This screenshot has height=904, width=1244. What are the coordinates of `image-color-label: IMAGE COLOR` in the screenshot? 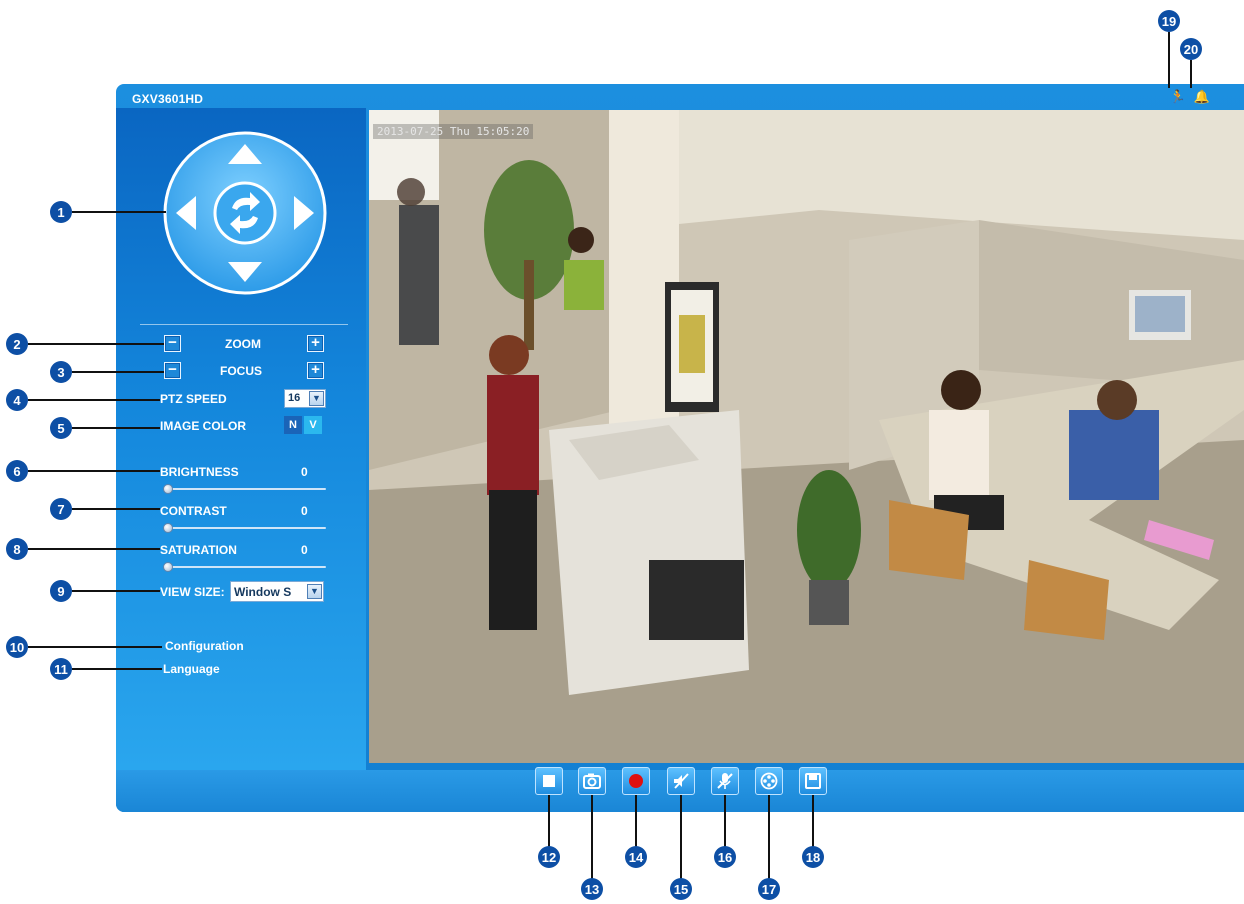 It's located at (203, 426).